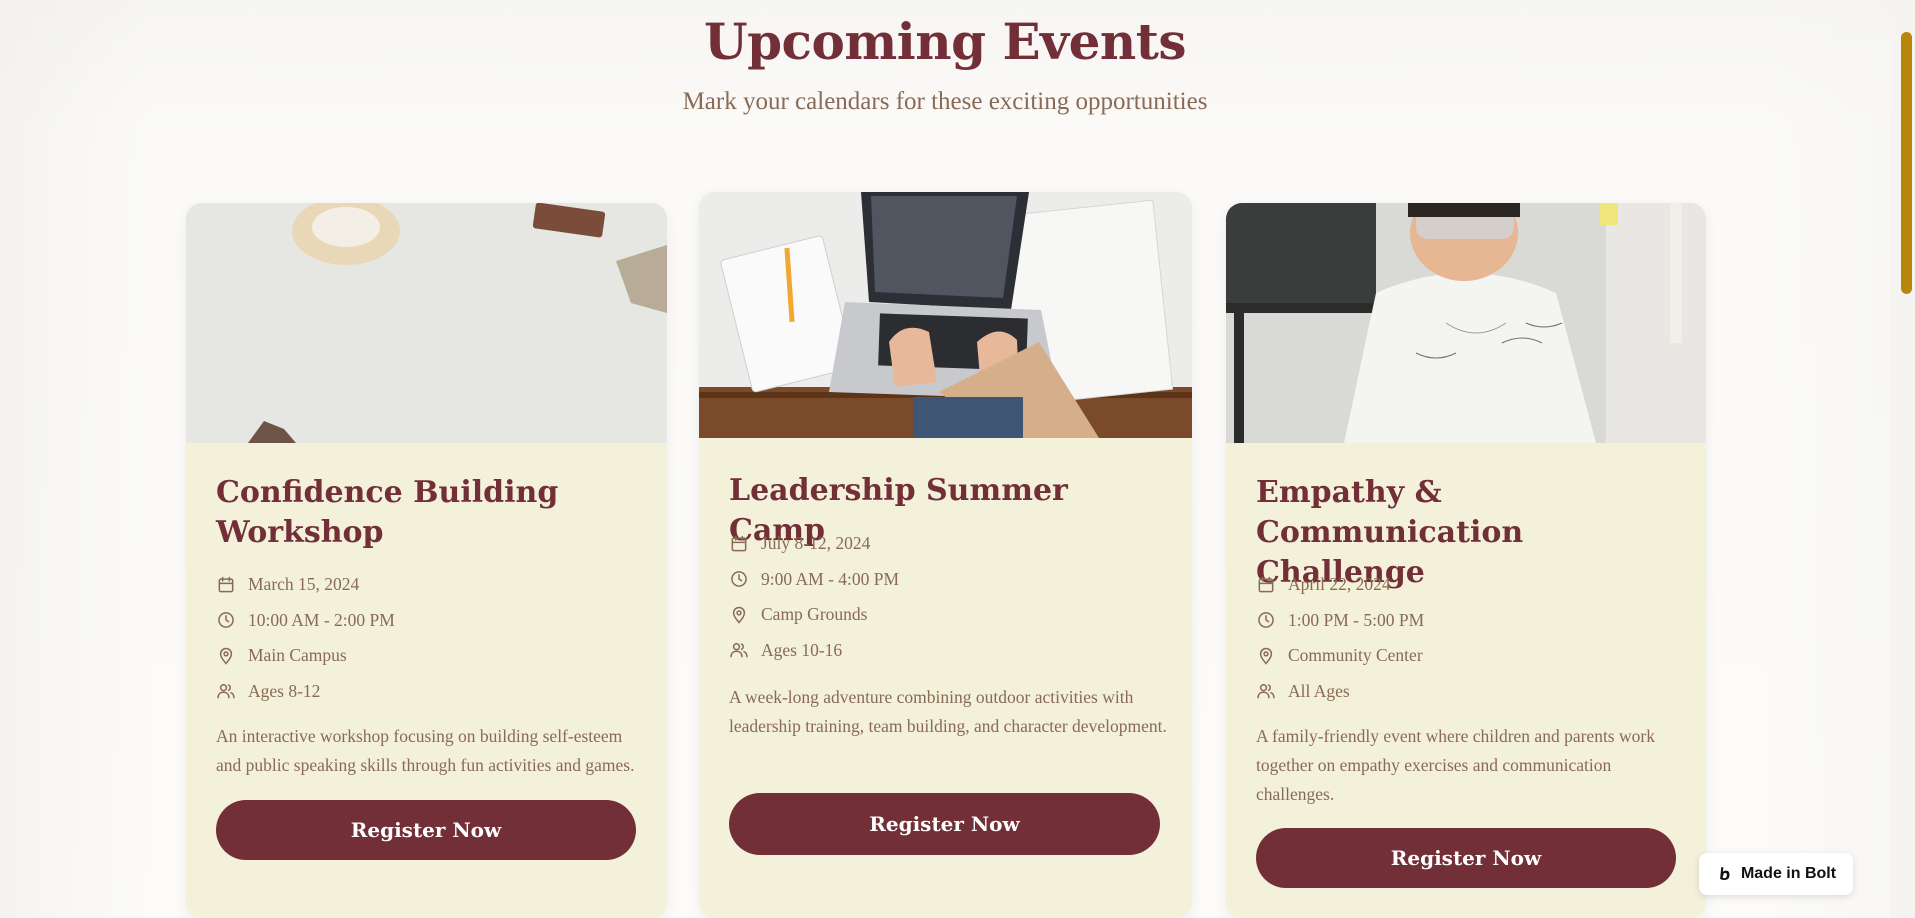 This screenshot has width=1915, height=918. I want to click on bolt-logo-icon, so click(1725, 873).